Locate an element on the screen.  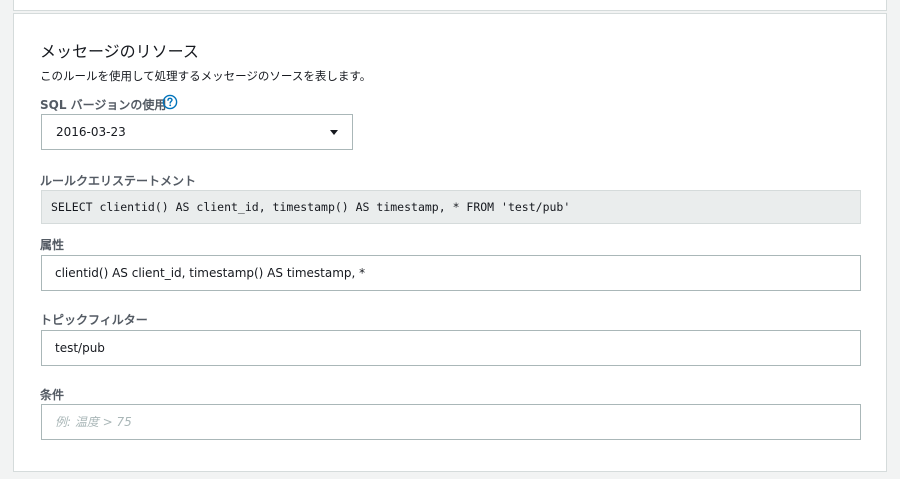
topic-filter-label: トピックフィルター is located at coordinates (94, 320).